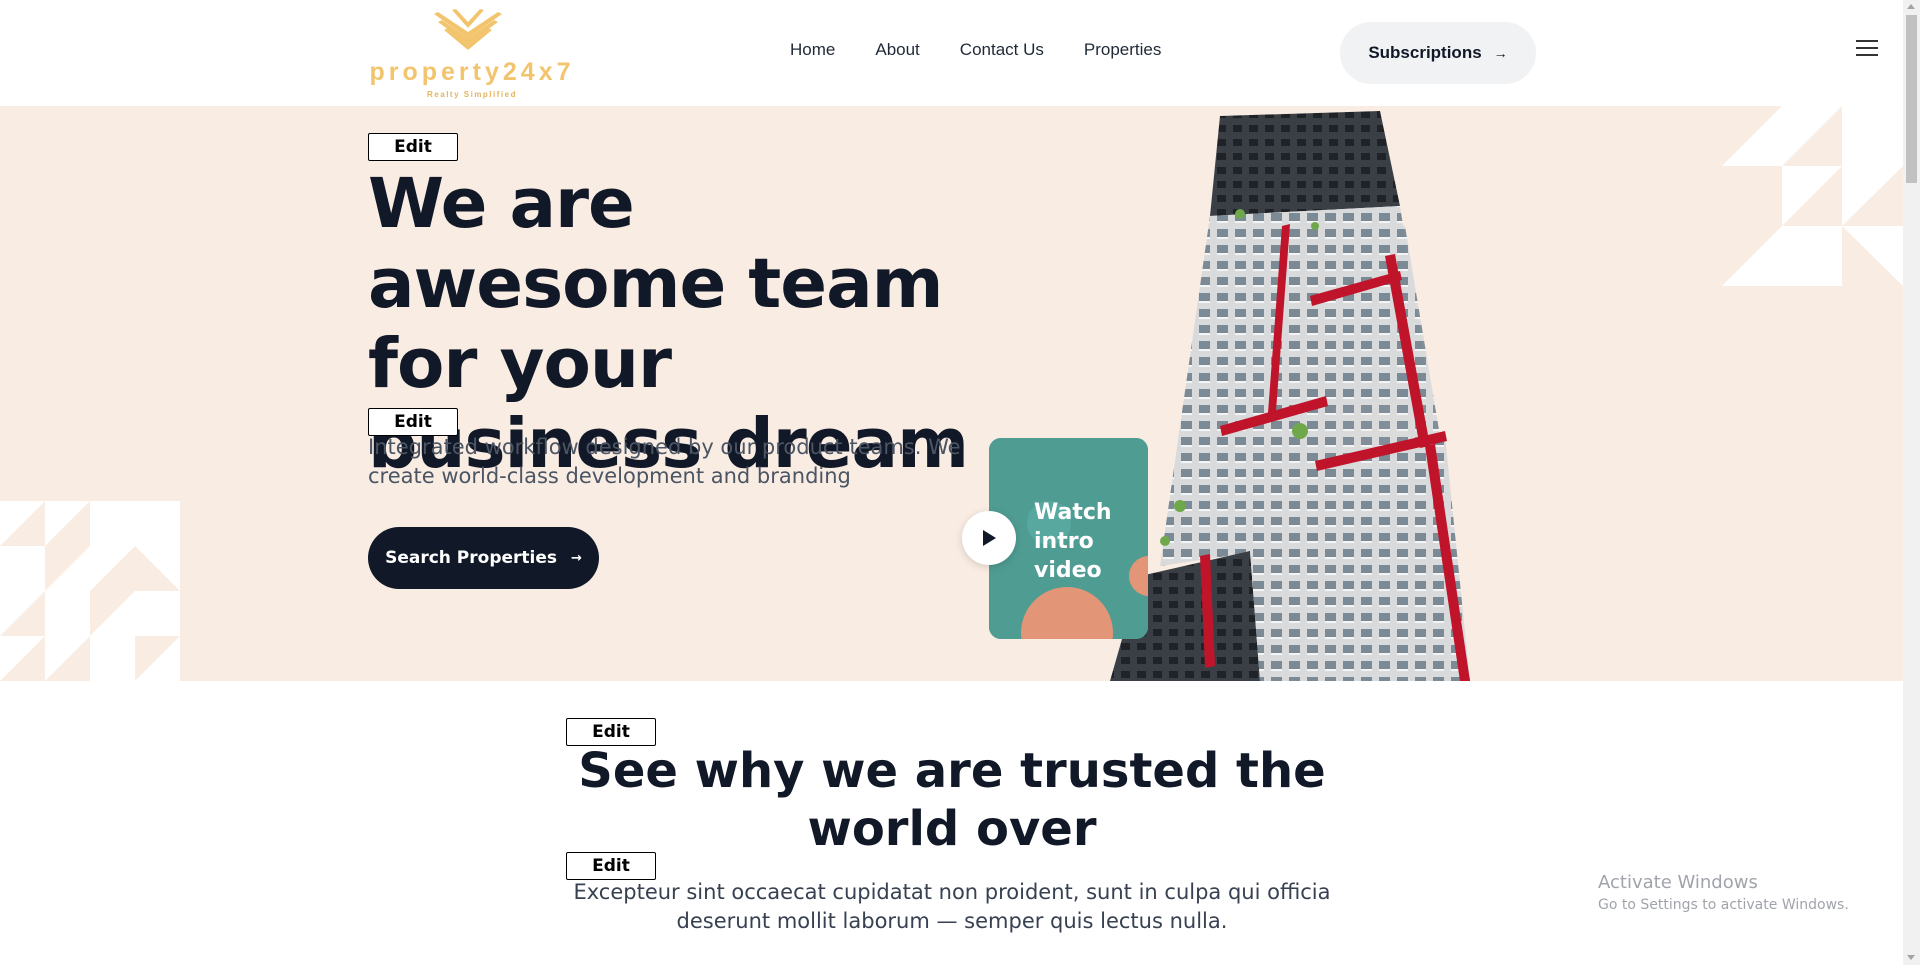 Image resolution: width=1920 pixels, height=965 pixels. What do you see at coordinates (1122, 50) in the screenshot?
I see `nav-properties: Properties` at bounding box center [1122, 50].